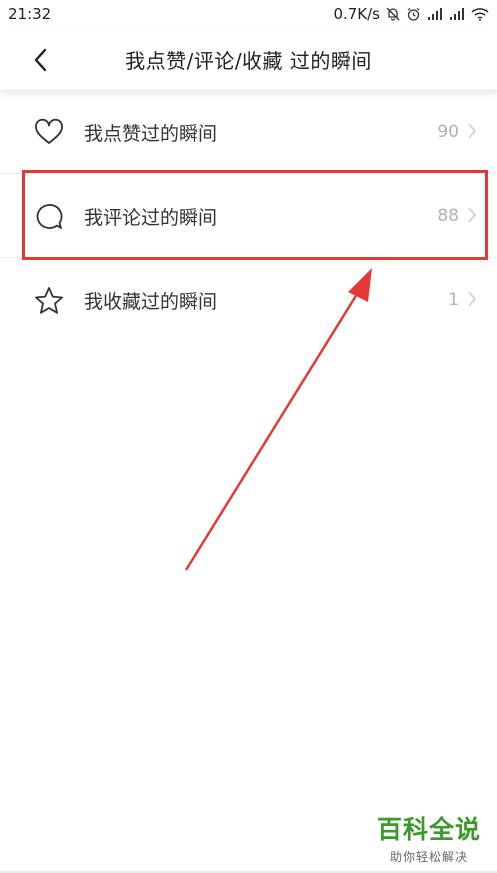 This screenshot has width=497, height=873. What do you see at coordinates (151, 301) in the screenshot?
I see `list-item-label: 我收藏过的瞬间` at bounding box center [151, 301].